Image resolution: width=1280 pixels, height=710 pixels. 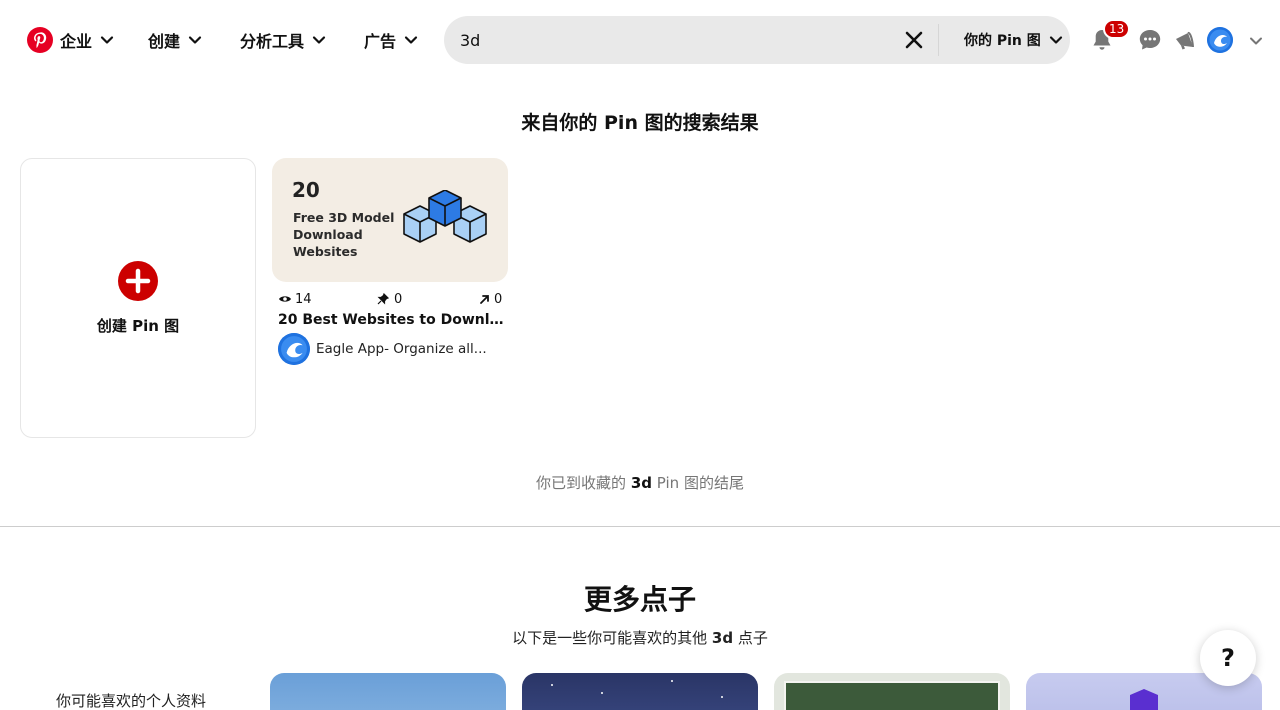 I want to click on profiles-you-may-like-label: 你可能喜欢的个人资料, so click(x=131, y=701).